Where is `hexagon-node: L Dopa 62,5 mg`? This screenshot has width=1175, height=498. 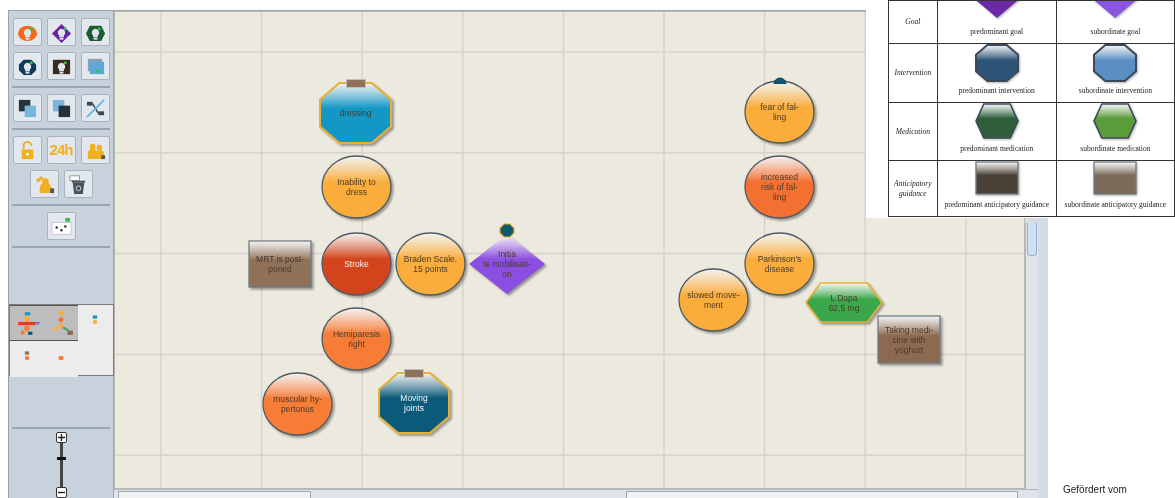
hexagon-node: L Dopa 62,5 mg is located at coordinates (844, 302).